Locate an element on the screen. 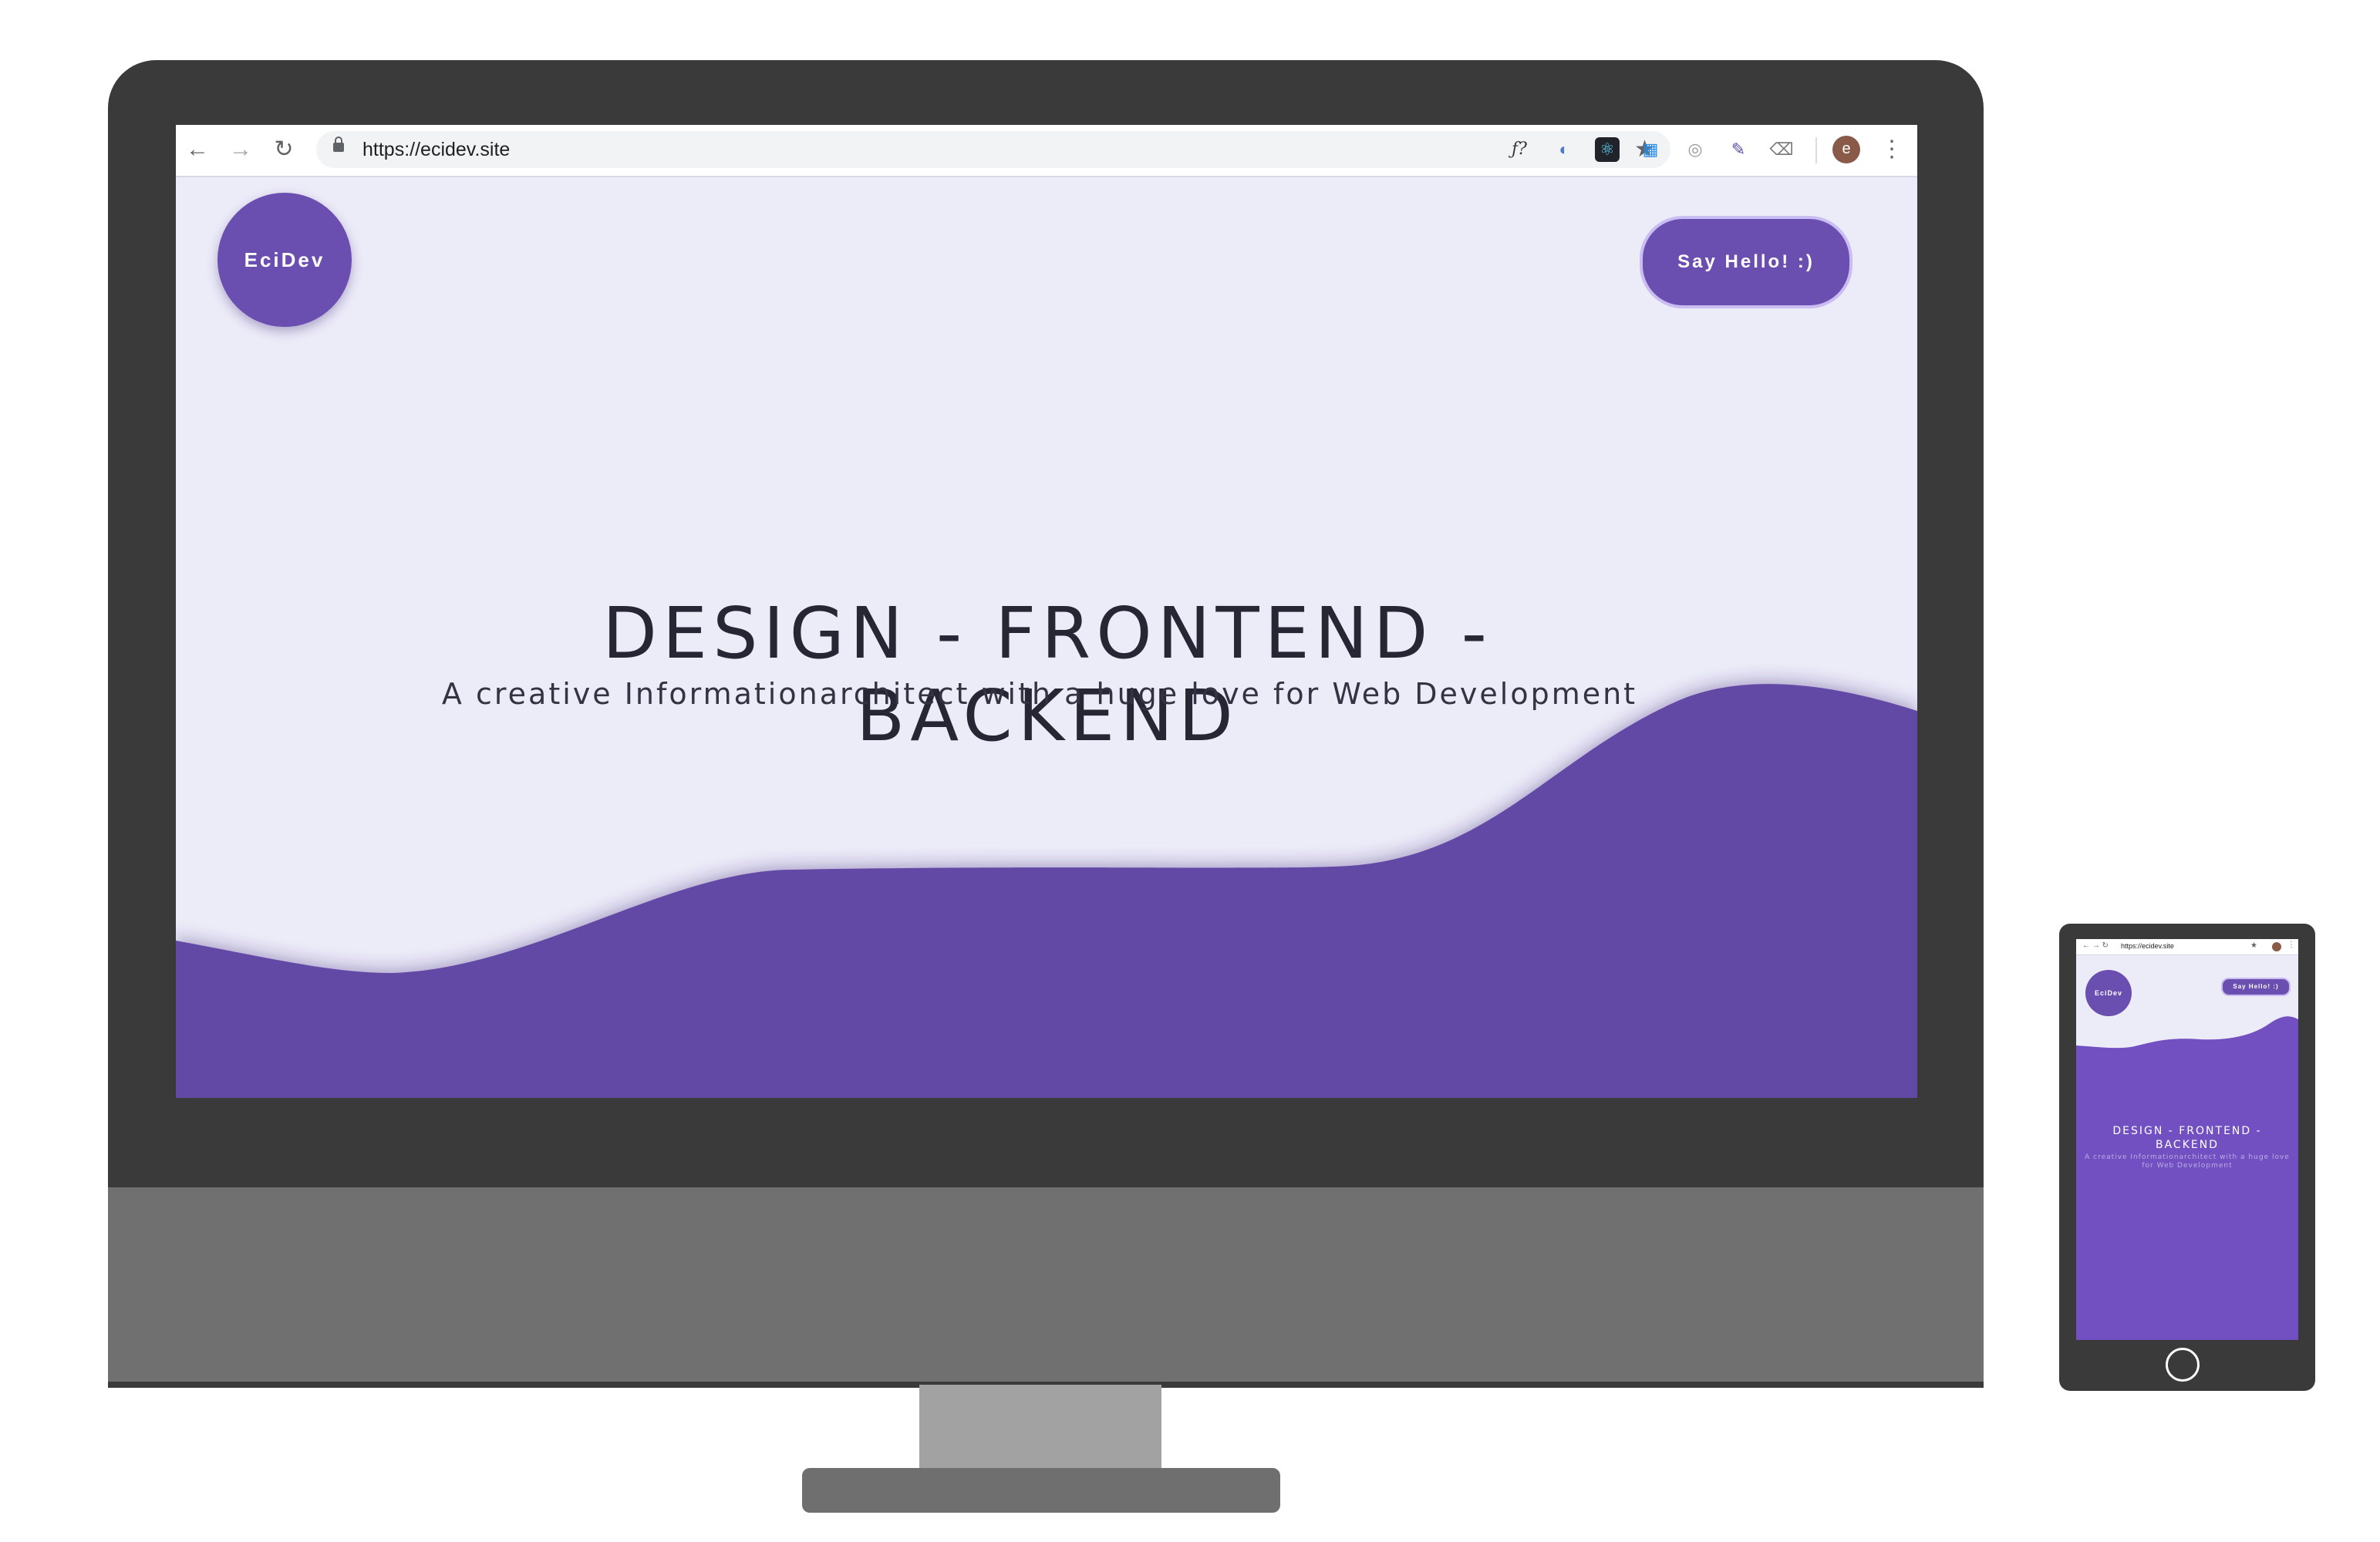 The height and width of the screenshot is (1542, 2380). phone-hero-headline: DESIGN - FRONTEND - BACKEND is located at coordinates (2187, 1138).